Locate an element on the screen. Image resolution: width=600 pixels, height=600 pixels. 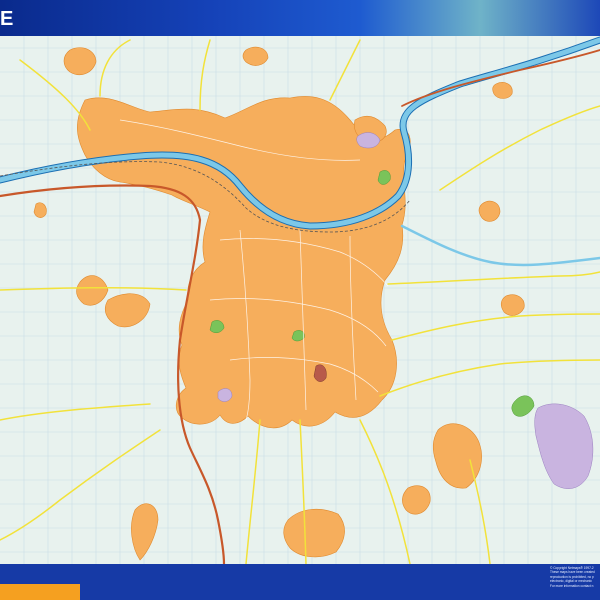
footer-accent-bar is located at coordinates (40, 592).